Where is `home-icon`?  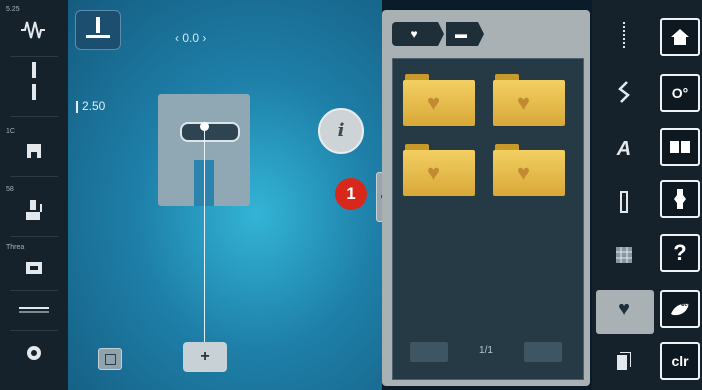
home-icon is located at coordinates (680, 36).